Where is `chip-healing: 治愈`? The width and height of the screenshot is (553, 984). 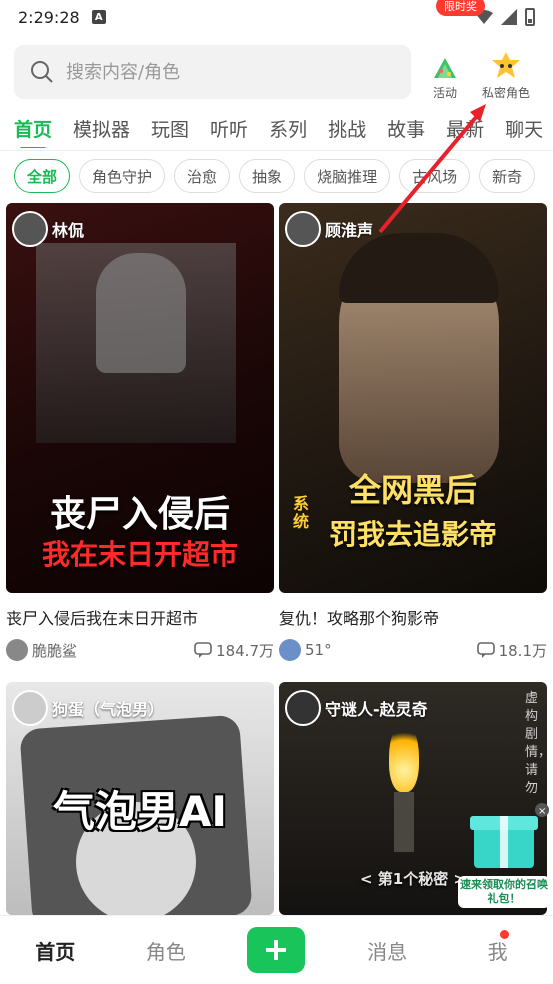
chip-healing: 治愈 is located at coordinates (202, 176).